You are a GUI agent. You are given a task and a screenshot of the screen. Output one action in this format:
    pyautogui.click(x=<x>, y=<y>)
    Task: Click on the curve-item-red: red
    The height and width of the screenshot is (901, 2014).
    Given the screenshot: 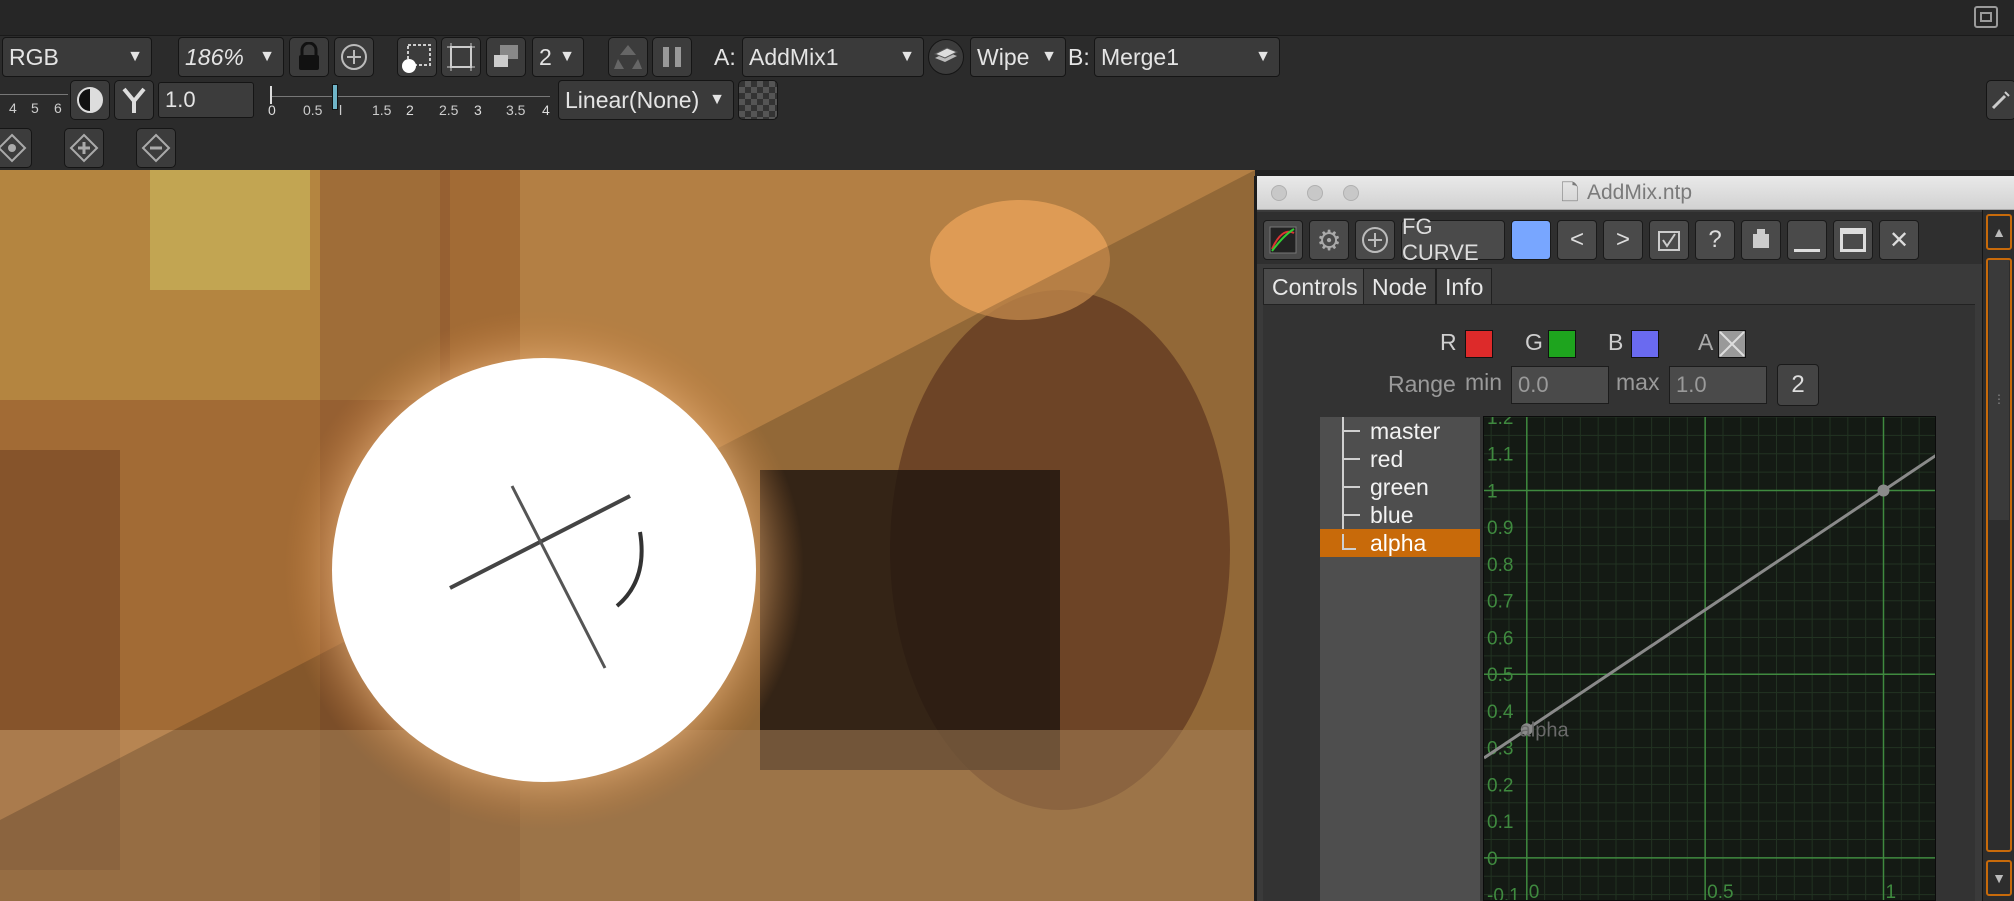 What is the action you would take?
    pyautogui.click(x=1400, y=459)
    